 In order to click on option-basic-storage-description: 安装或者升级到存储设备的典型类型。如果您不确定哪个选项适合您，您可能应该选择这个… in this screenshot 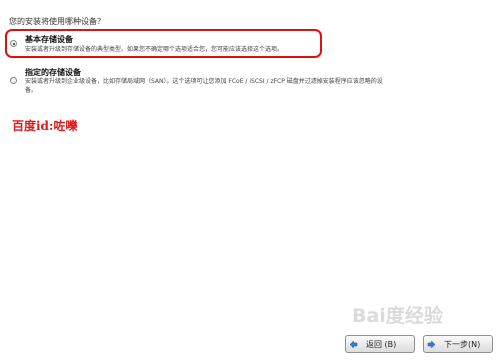, I will do `click(154, 49)`.